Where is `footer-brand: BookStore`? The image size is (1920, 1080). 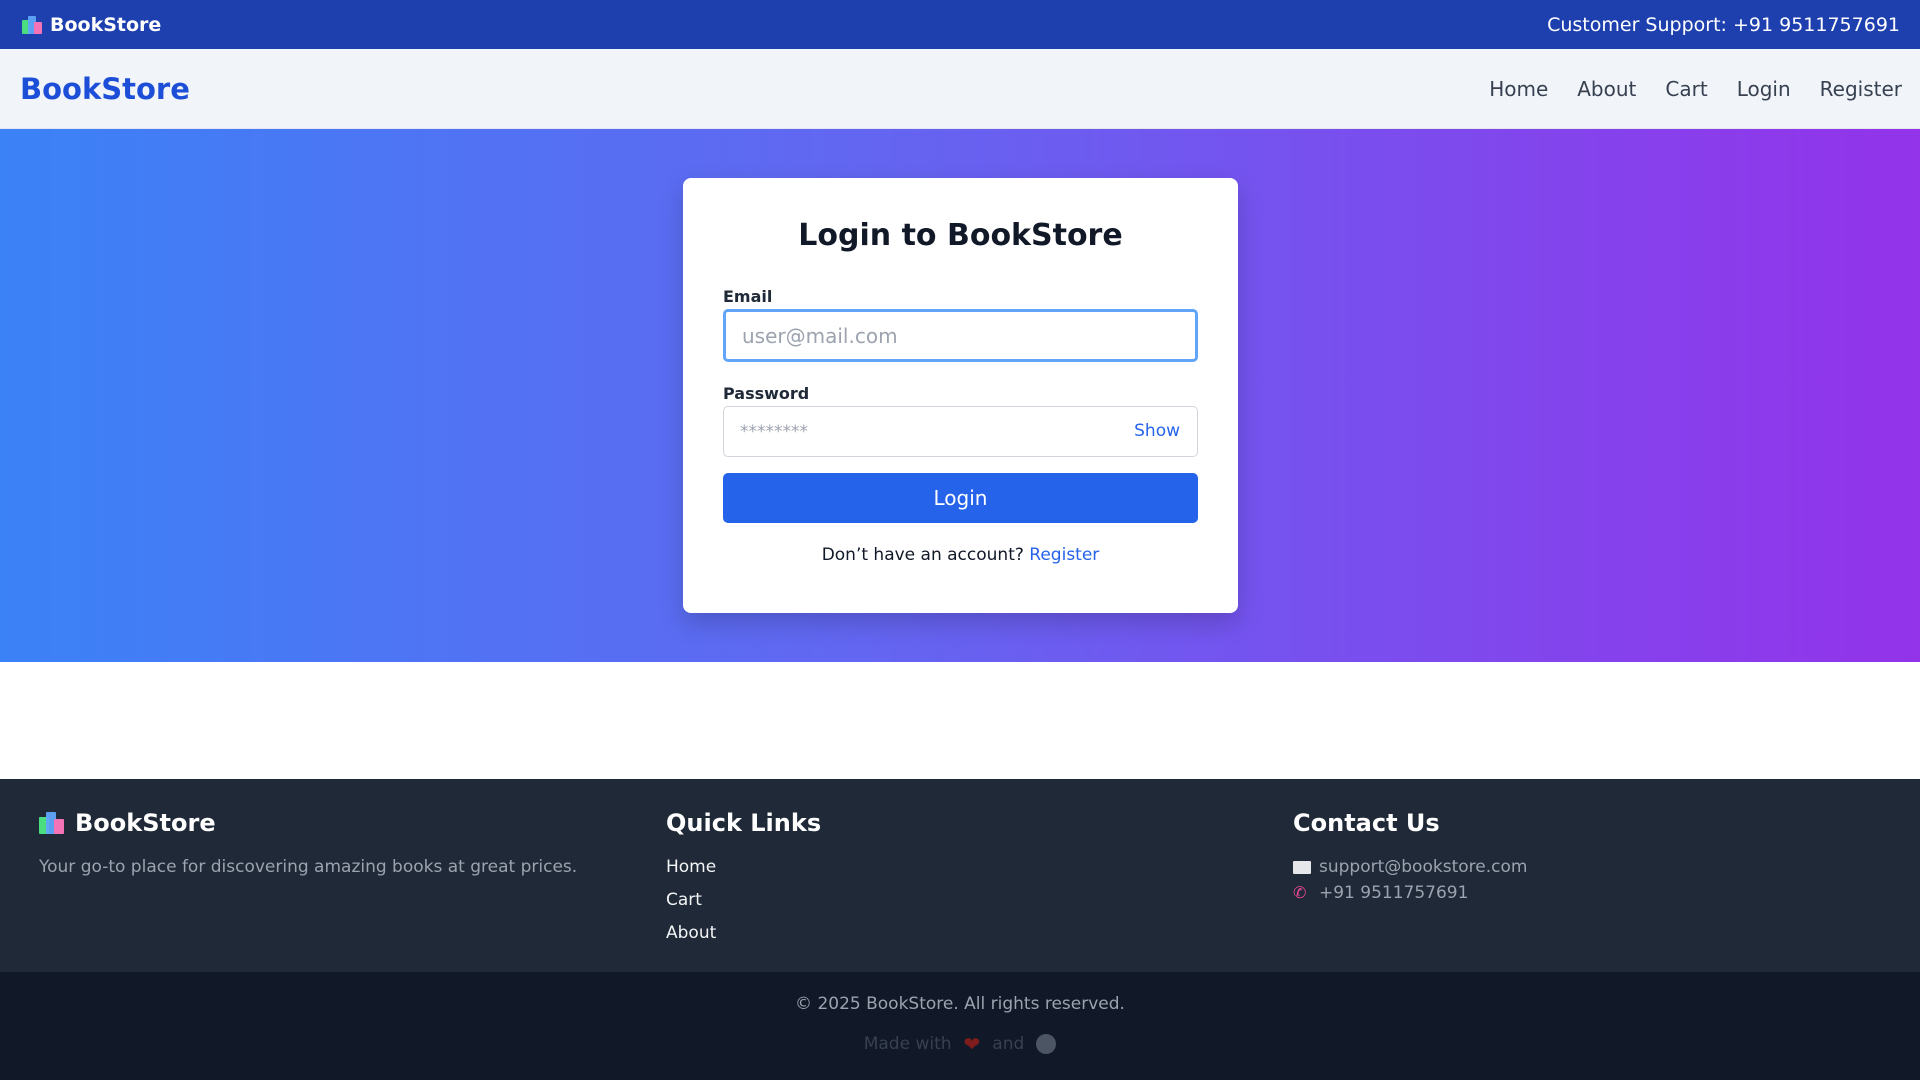
footer-brand: BookStore is located at coordinates (352, 823).